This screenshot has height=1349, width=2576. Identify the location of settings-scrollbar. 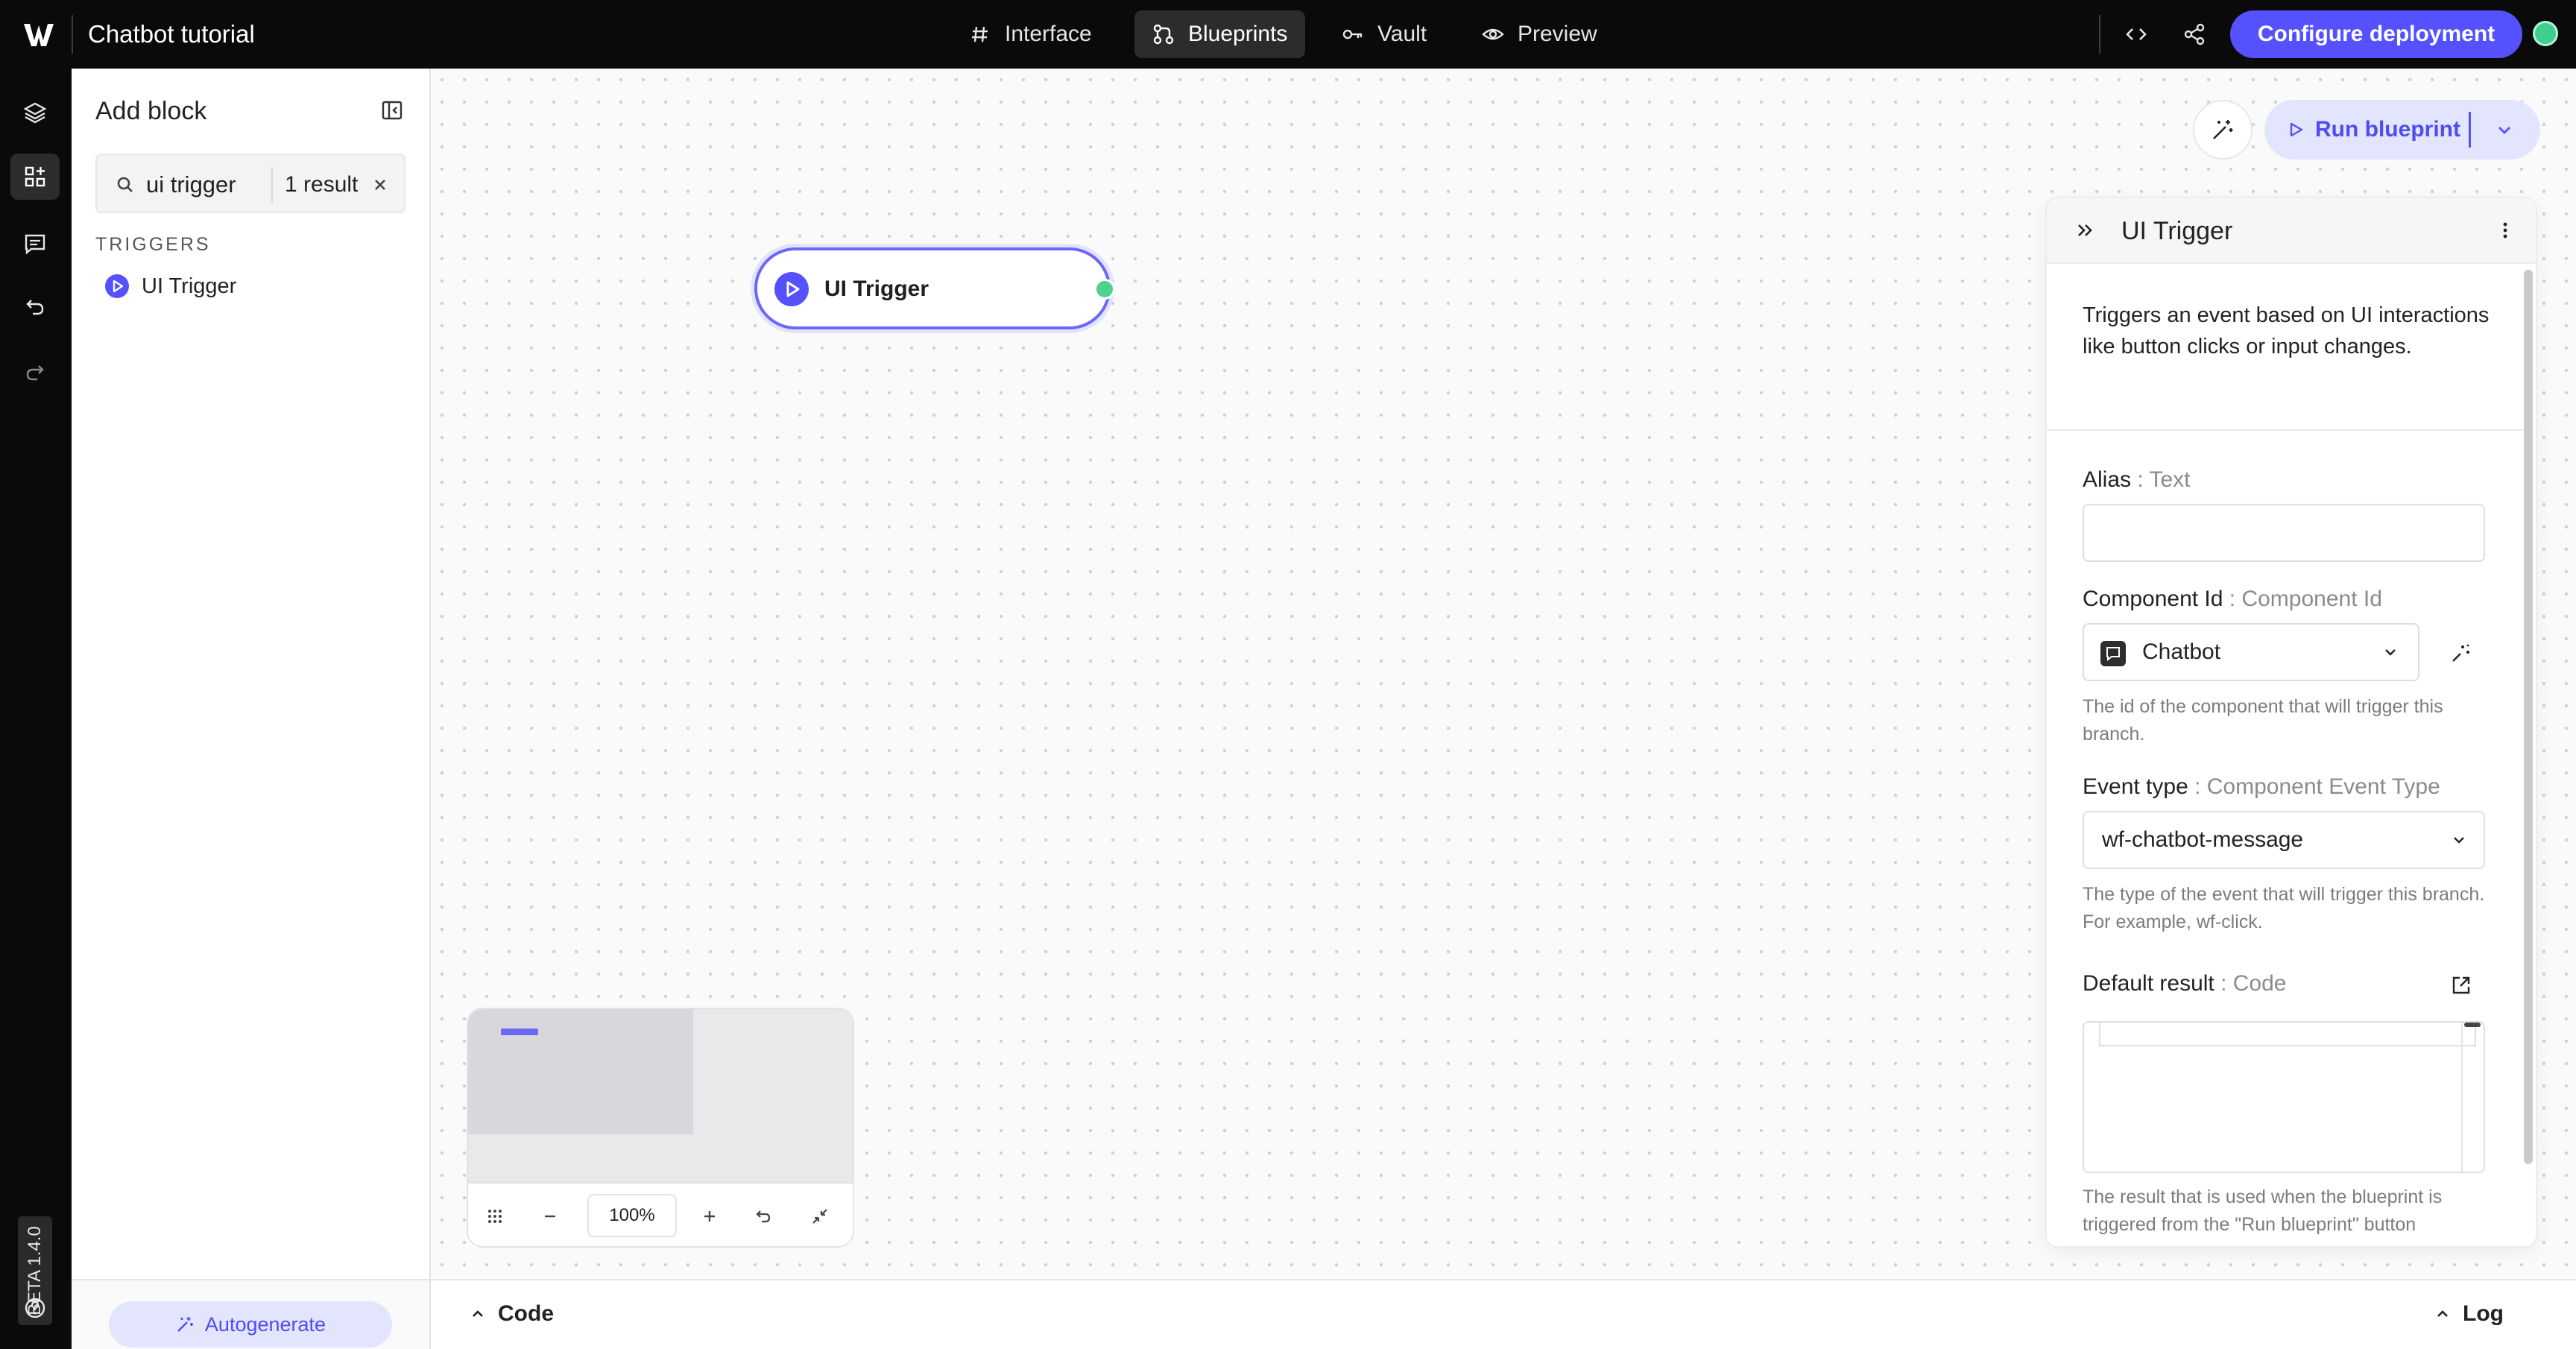
(2528, 717).